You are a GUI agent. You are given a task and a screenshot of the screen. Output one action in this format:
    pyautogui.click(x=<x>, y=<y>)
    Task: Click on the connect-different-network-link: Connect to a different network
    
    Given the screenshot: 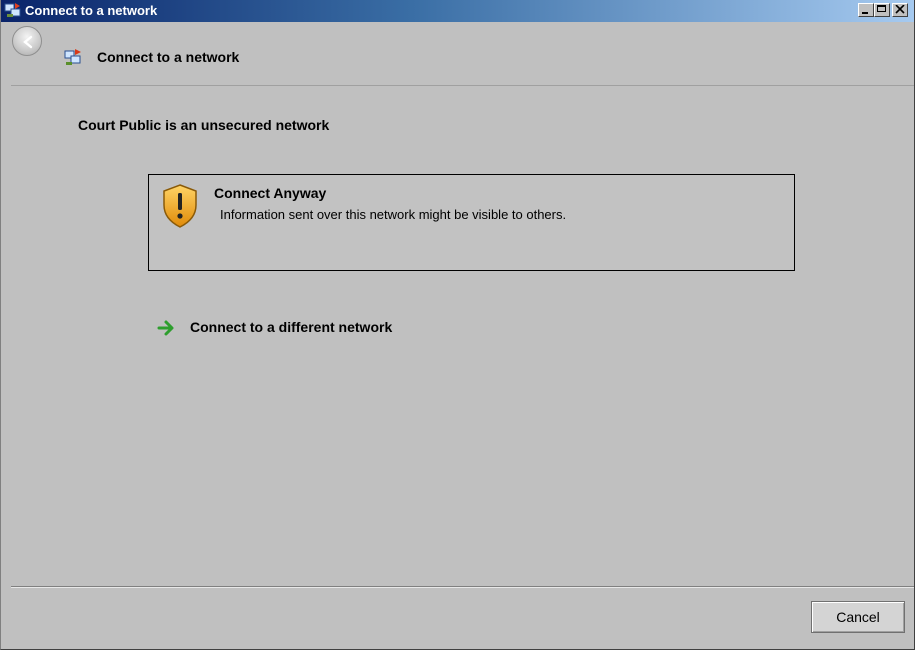 What is the action you would take?
    pyautogui.click(x=291, y=327)
    